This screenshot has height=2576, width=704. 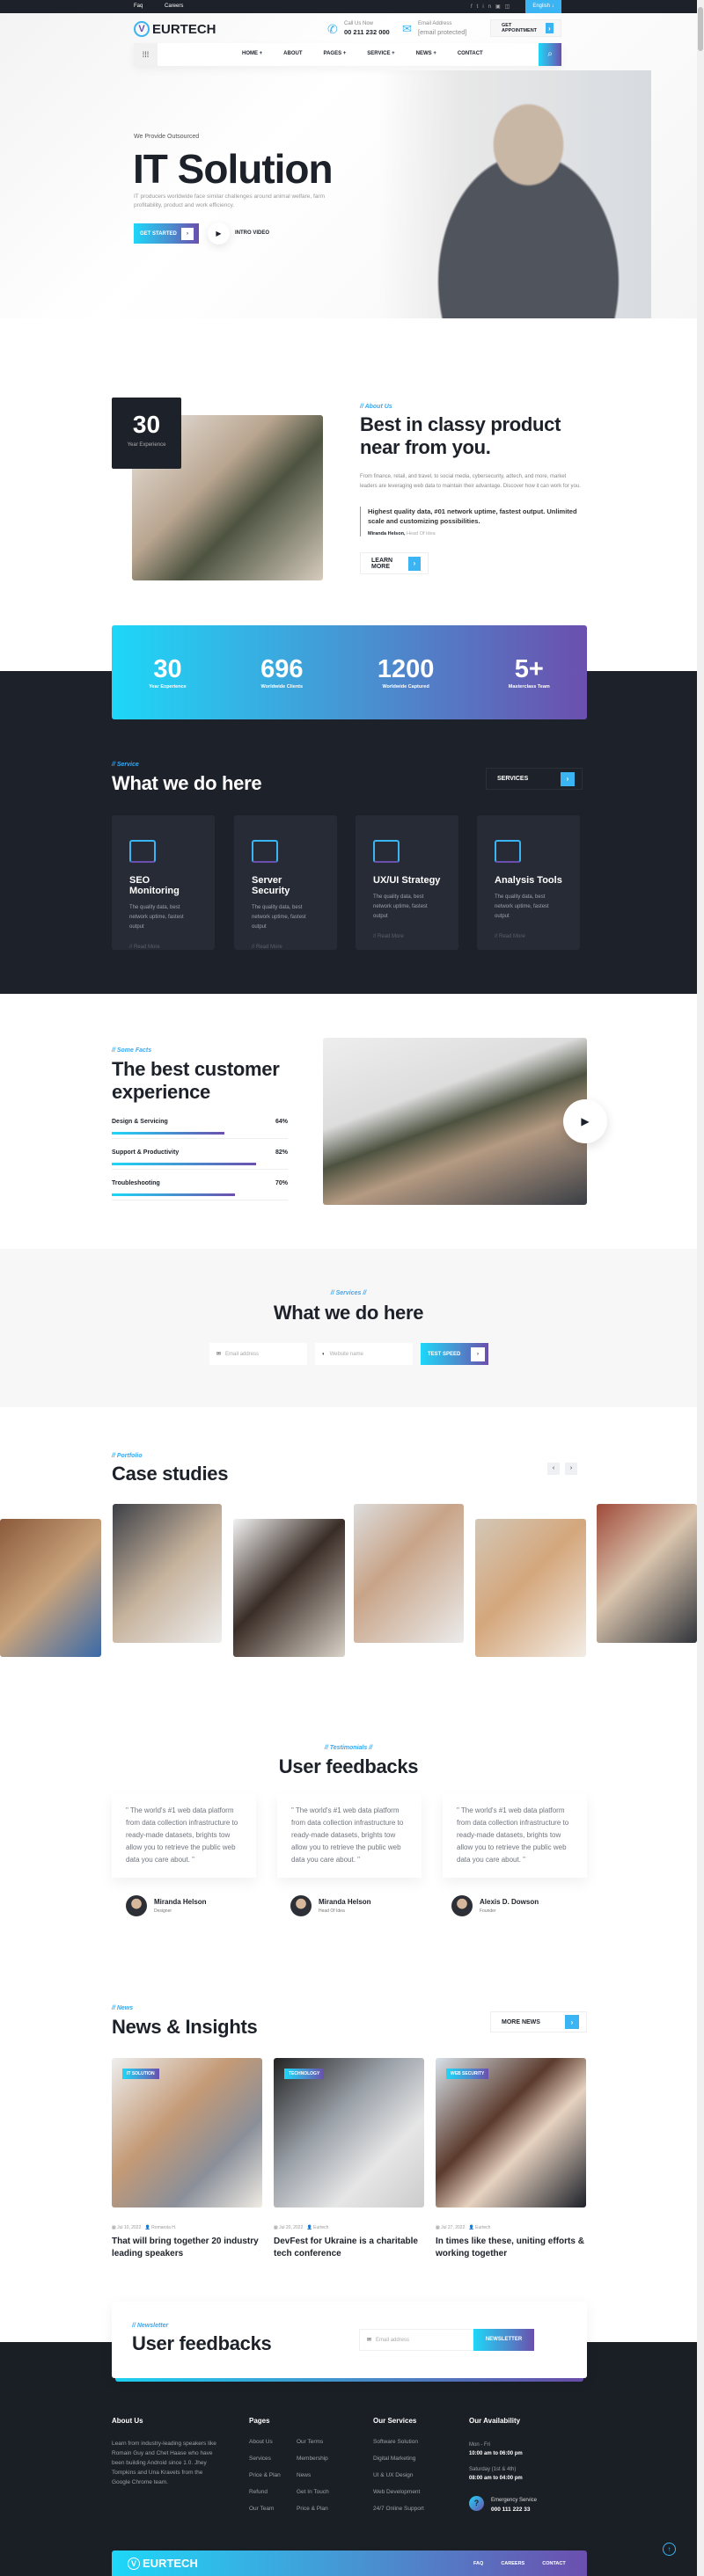 What do you see at coordinates (529, 669) in the screenshot?
I see `stat-value: 5+` at bounding box center [529, 669].